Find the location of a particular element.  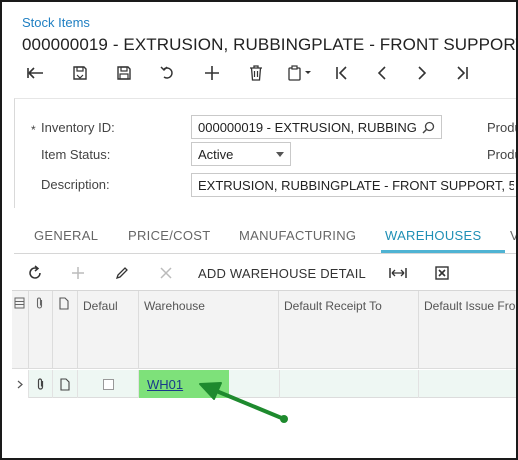

warehouse-link: WH01 is located at coordinates (165, 384).